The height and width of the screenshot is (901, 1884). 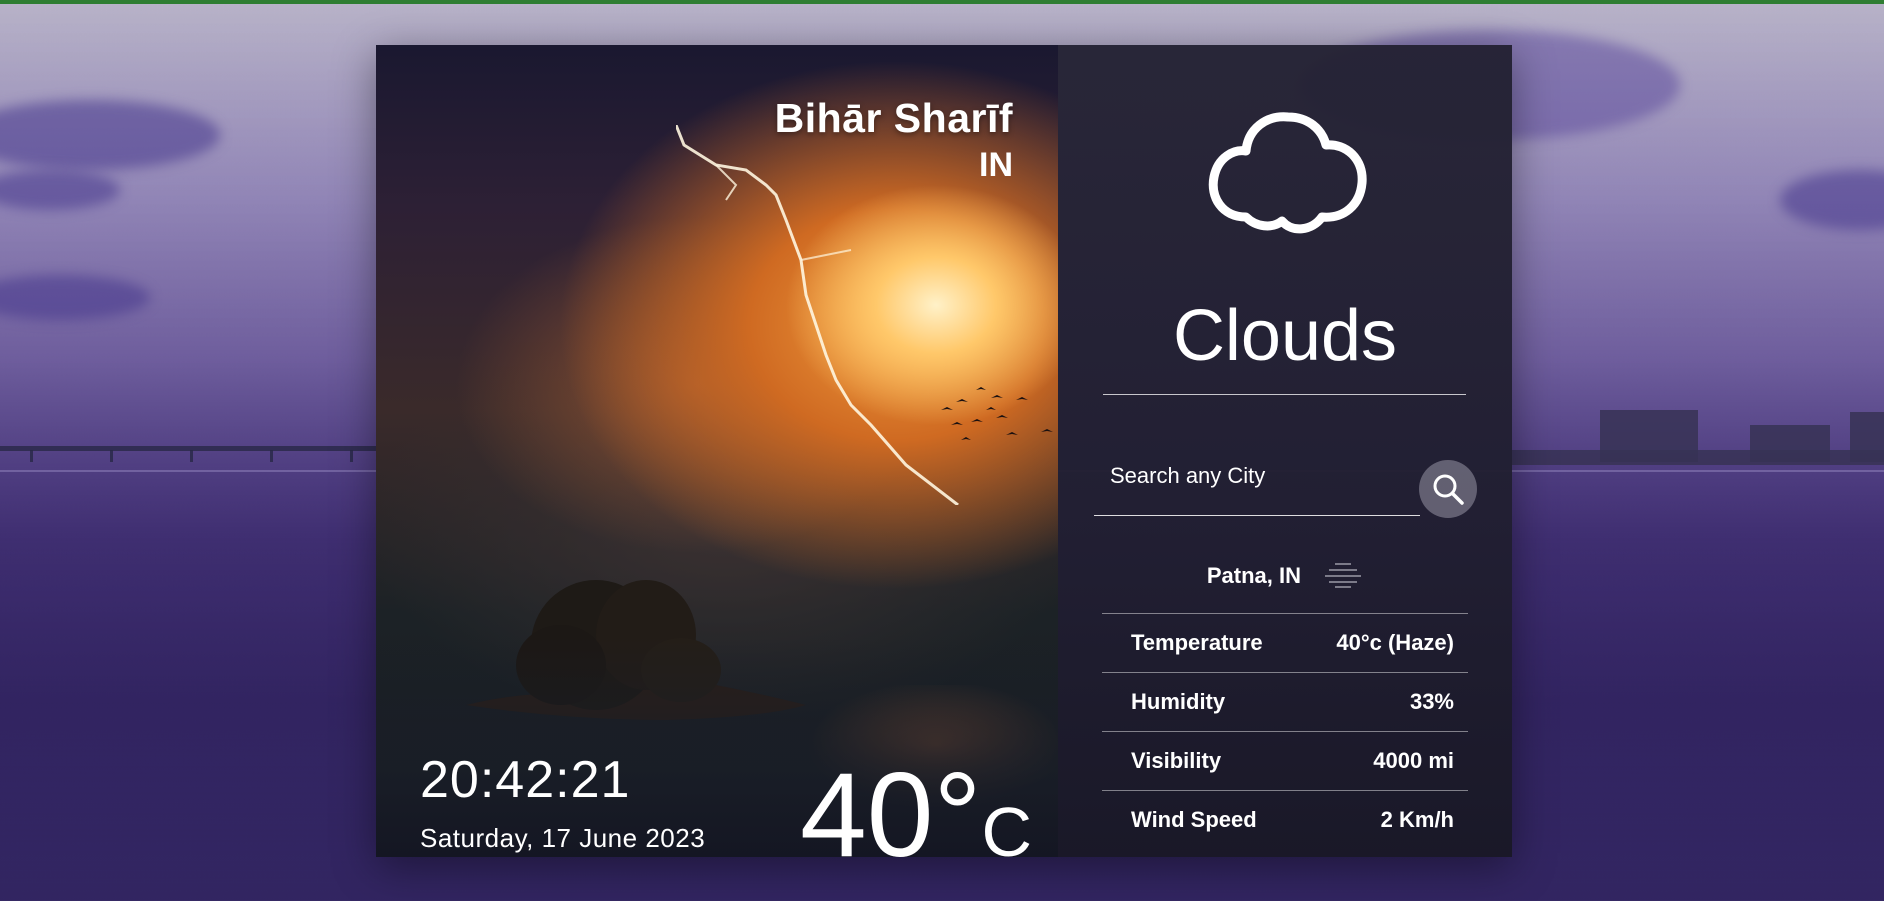 I want to click on detail-value: 40°c (Haze), so click(x=1395, y=642).